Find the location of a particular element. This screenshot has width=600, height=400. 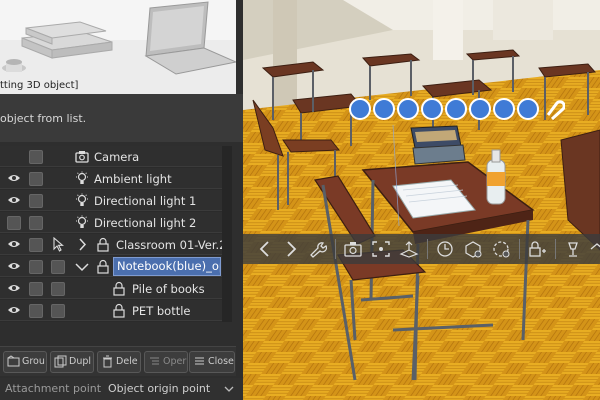

list-item-label: Ambient light is located at coordinates (133, 179).